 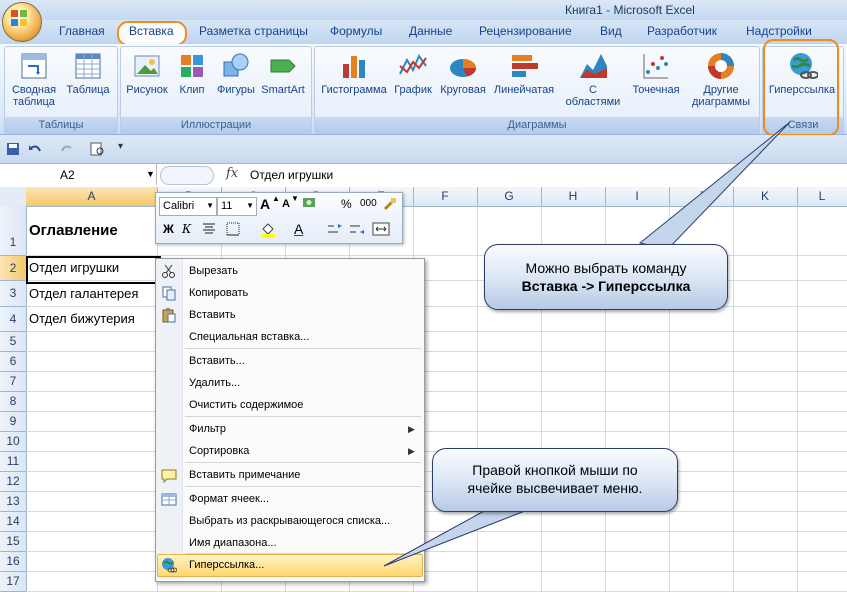 What do you see at coordinates (555, 488) in the screenshot?
I see `bottom-callout-line2: ячейке высвечивает меню.` at bounding box center [555, 488].